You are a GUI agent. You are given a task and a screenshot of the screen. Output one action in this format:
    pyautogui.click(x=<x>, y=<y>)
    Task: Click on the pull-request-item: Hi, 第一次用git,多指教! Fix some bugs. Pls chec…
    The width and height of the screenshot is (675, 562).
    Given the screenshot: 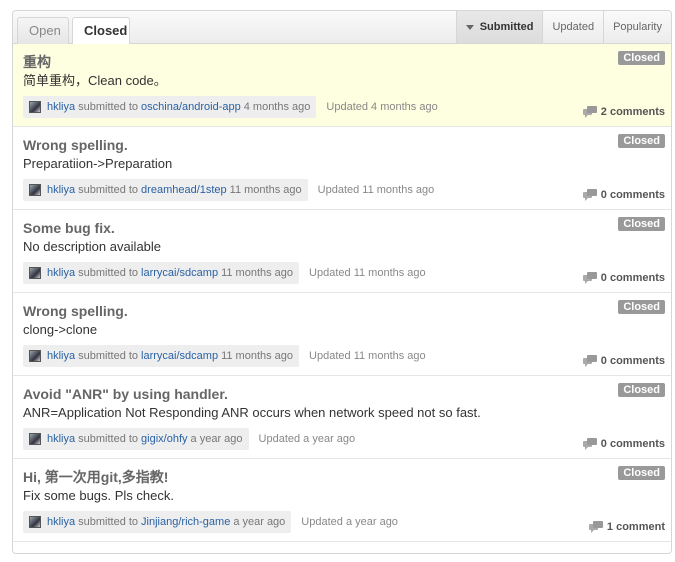 What is the action you would take?
    pyautogui.click(x=342, y=500)
    